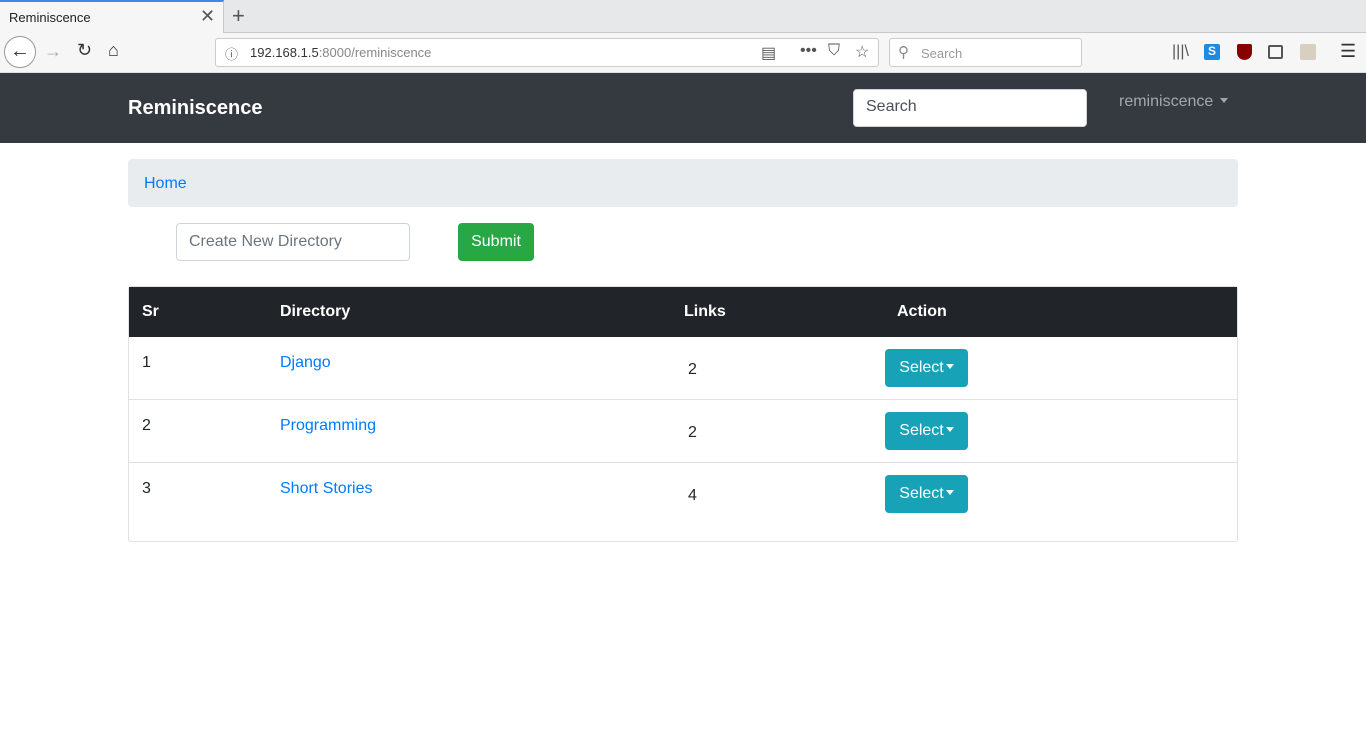 This screenshot has width=1366, height=742. Describe the element at coordinates (84, 50) in the screenshot. I see `reload-icon: ↻` at that location.